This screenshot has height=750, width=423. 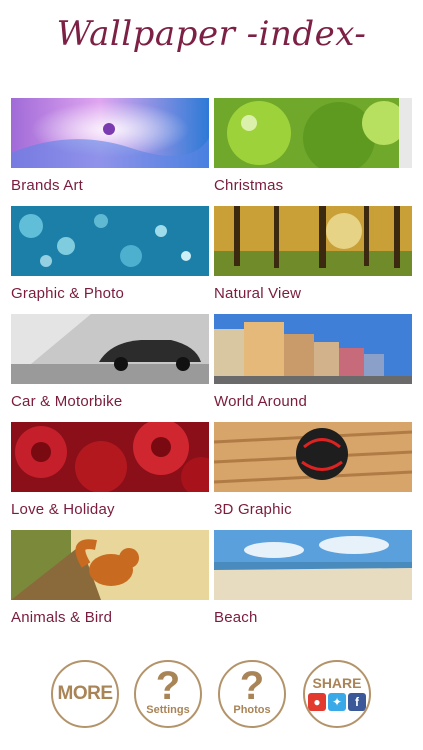 I want to click on category-animals-bird: Animals & Bird, so click(x=110, y=578).